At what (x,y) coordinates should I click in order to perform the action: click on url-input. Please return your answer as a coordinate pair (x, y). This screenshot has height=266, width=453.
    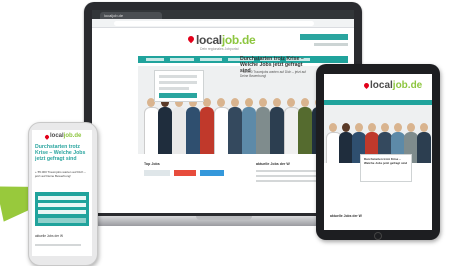
    Looking at the image, I should click on (214, 23).